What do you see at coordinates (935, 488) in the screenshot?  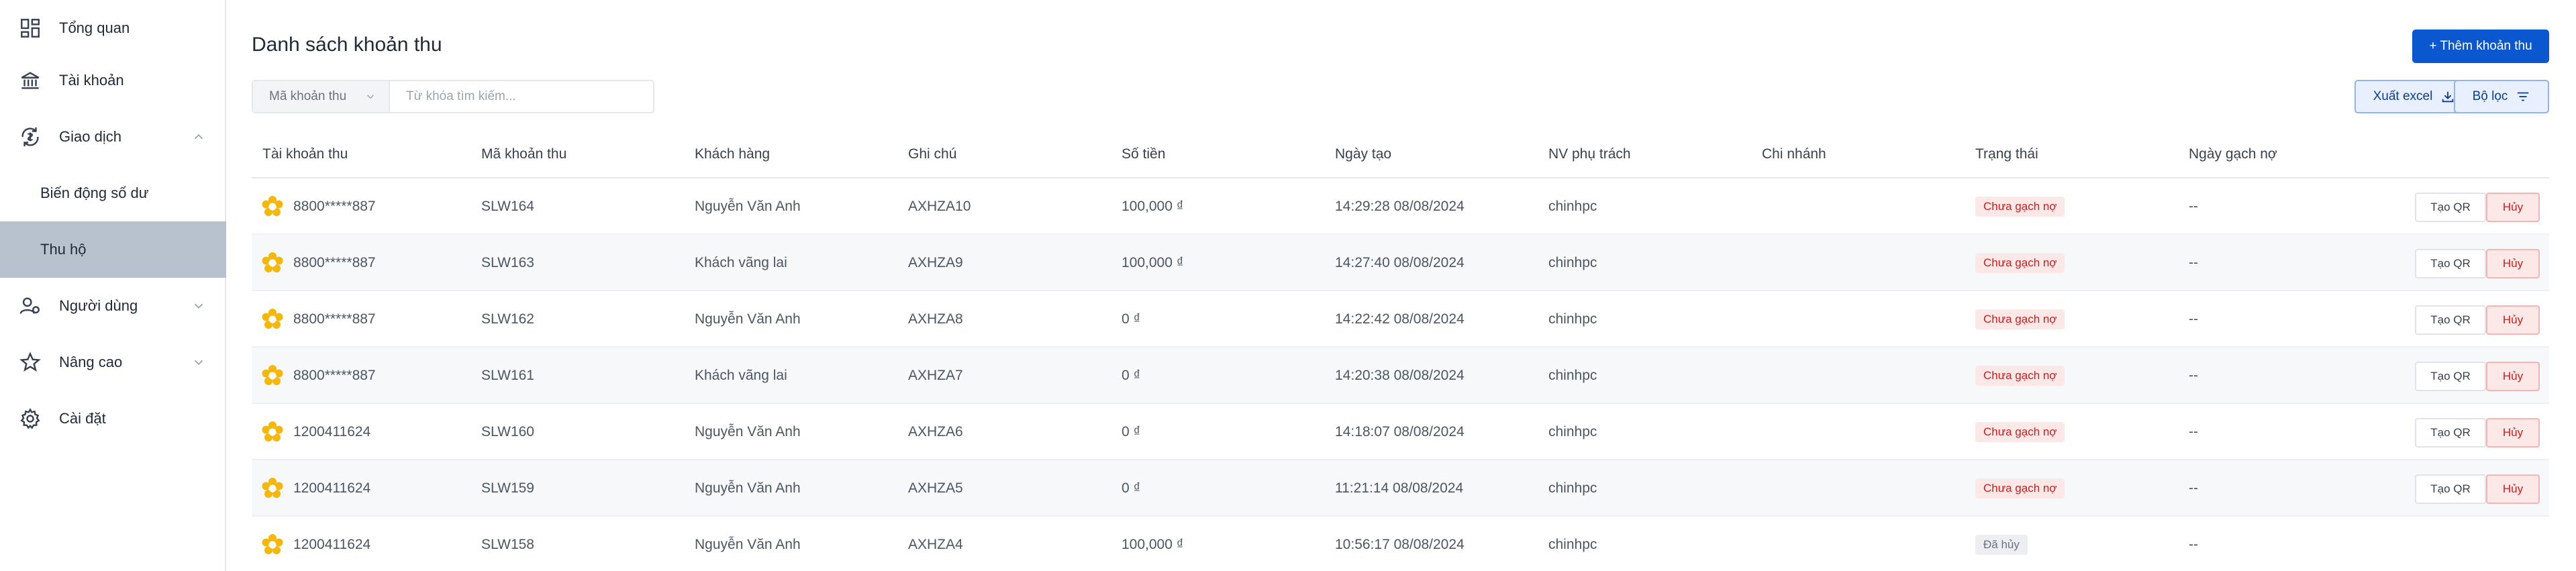 I see `note: AXHZA5` at bounding box center [935, 488].